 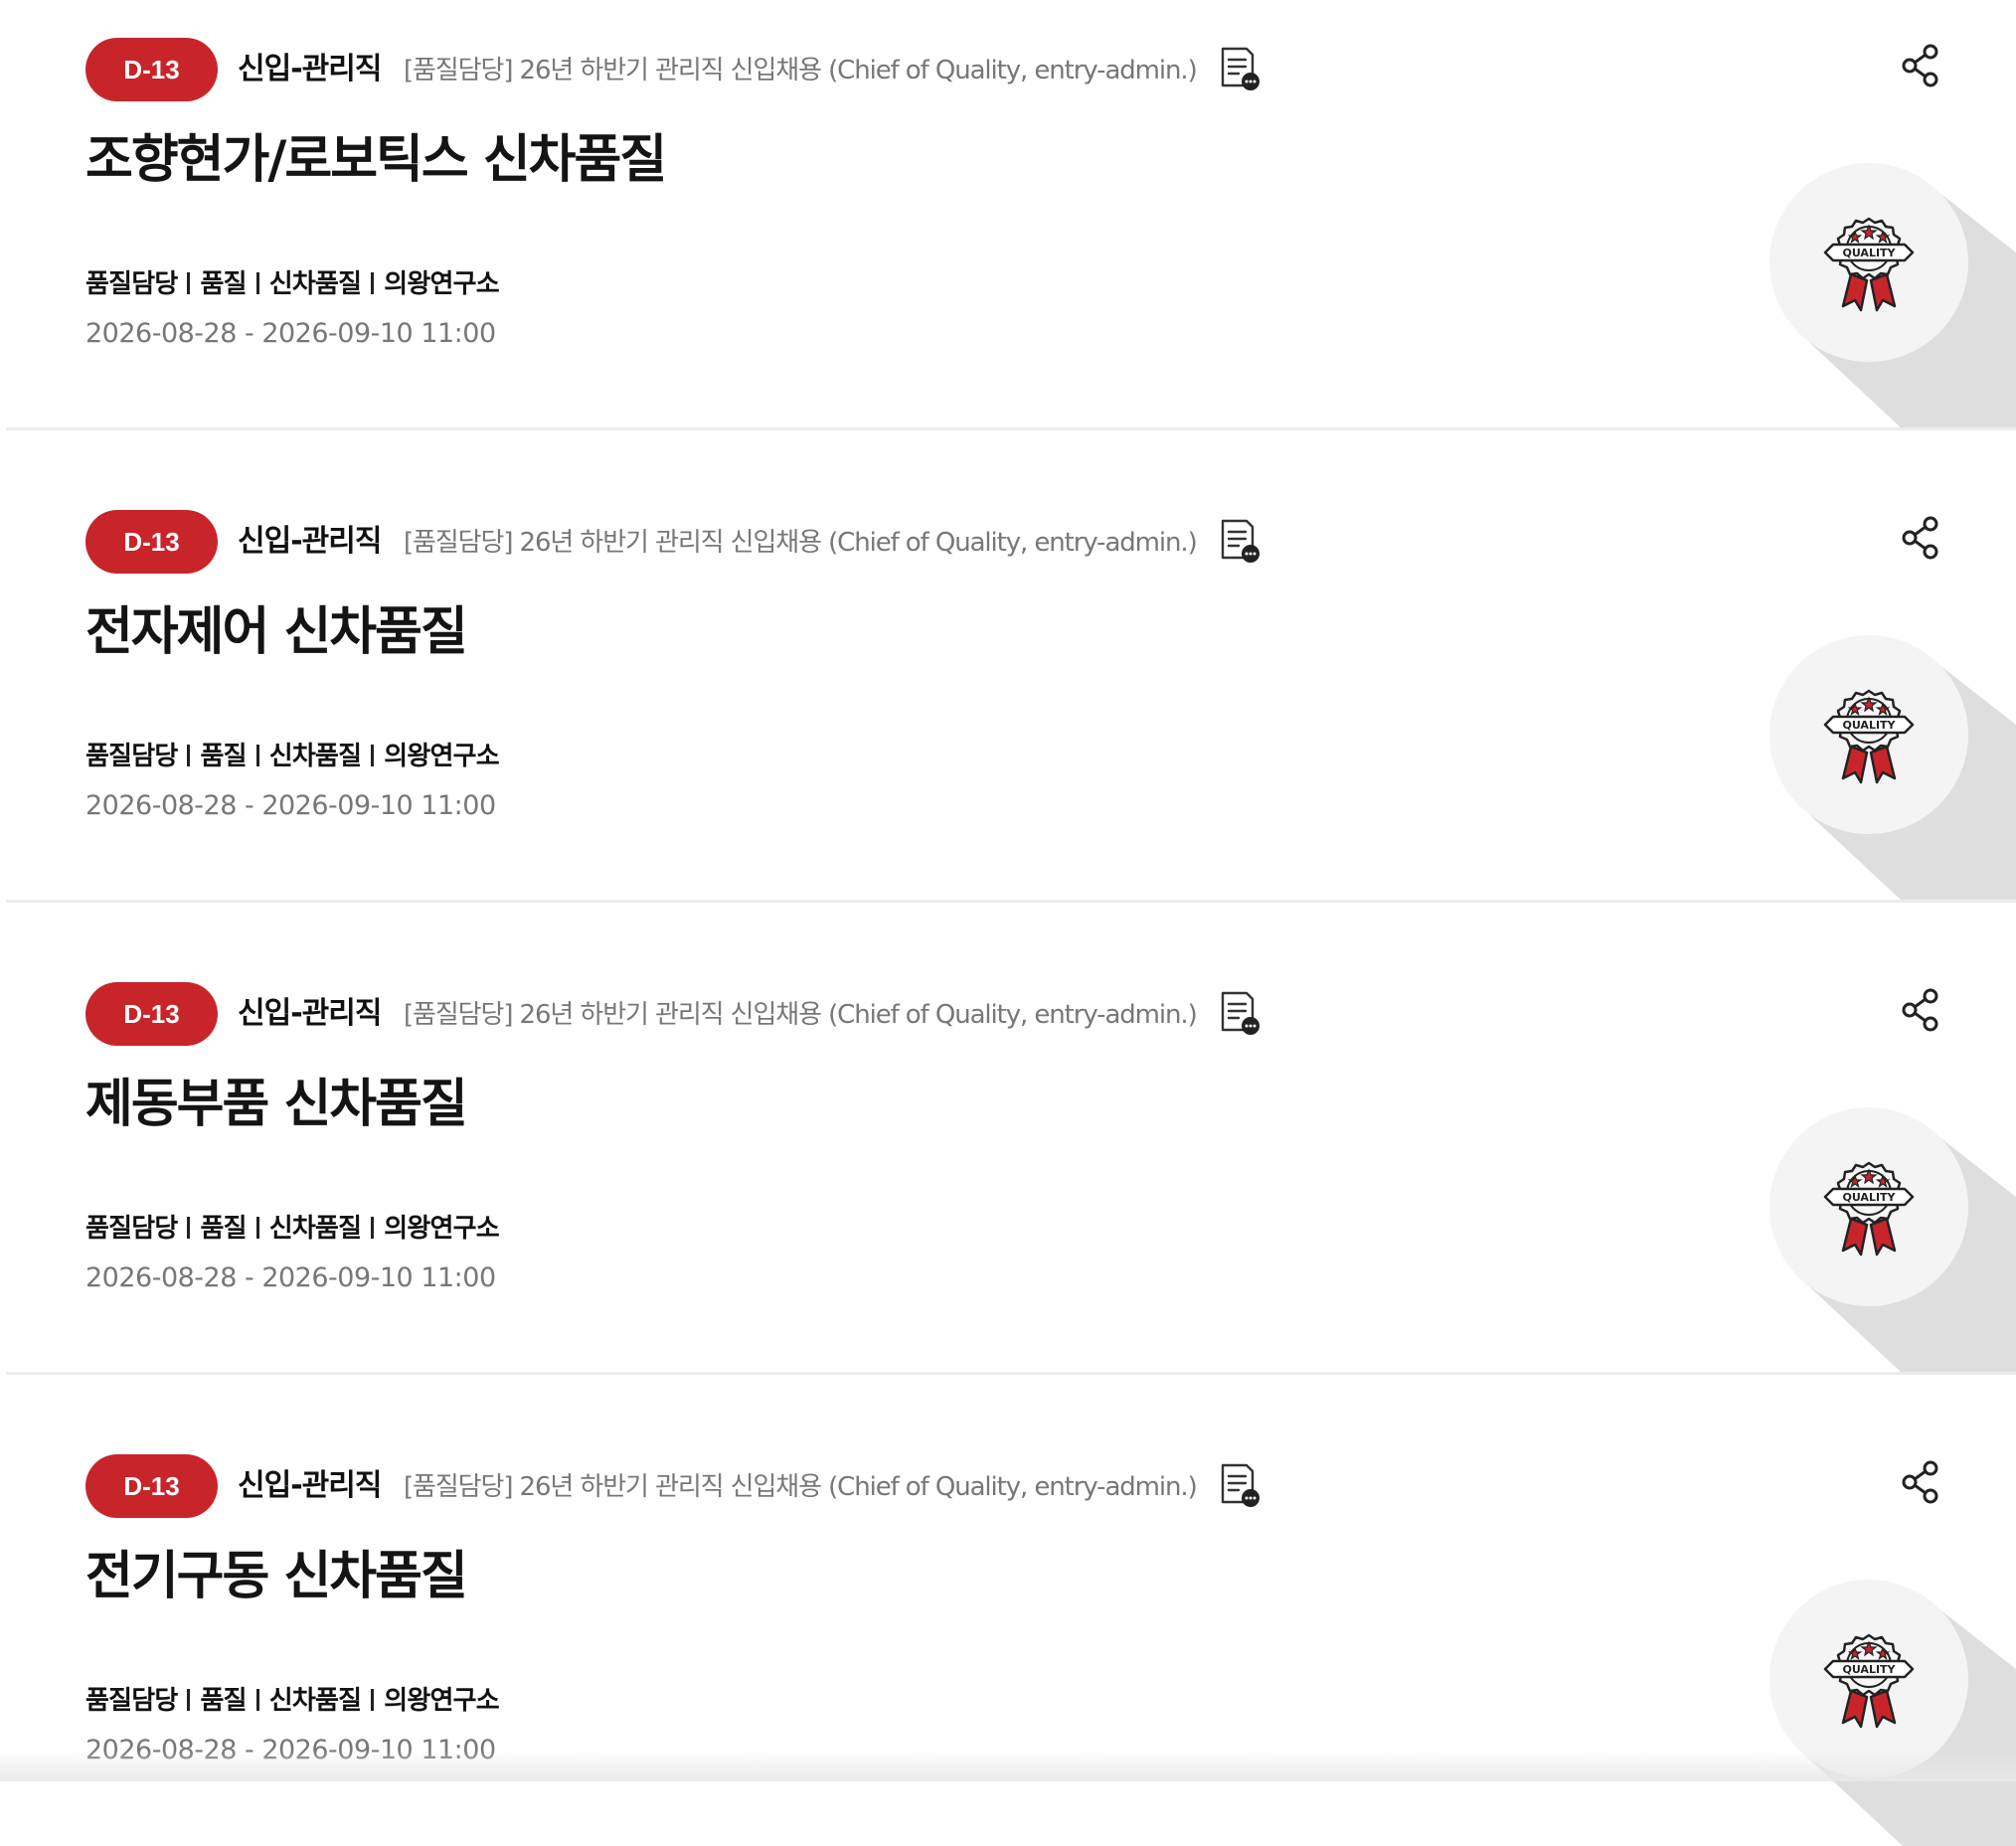 I want to click on posting-title: 전자제어 신차품질, so click(x=276, y=632).